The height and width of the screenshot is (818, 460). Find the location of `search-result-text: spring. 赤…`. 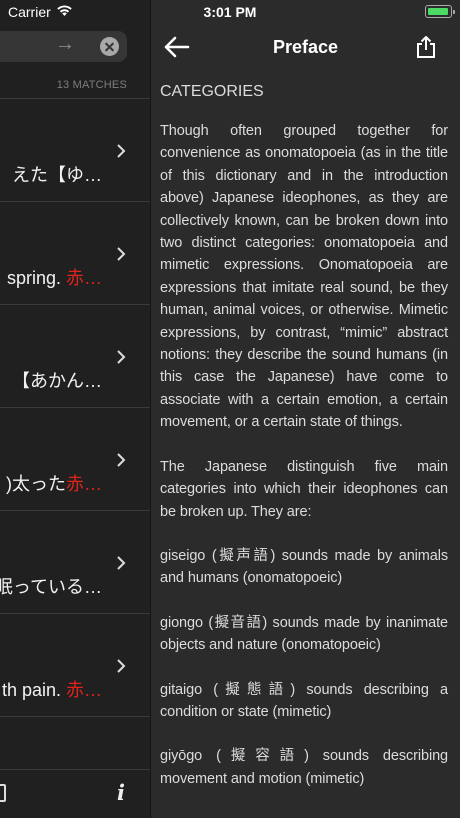

search-result-text: spring. 赤… is located at coordinates (54, 278).